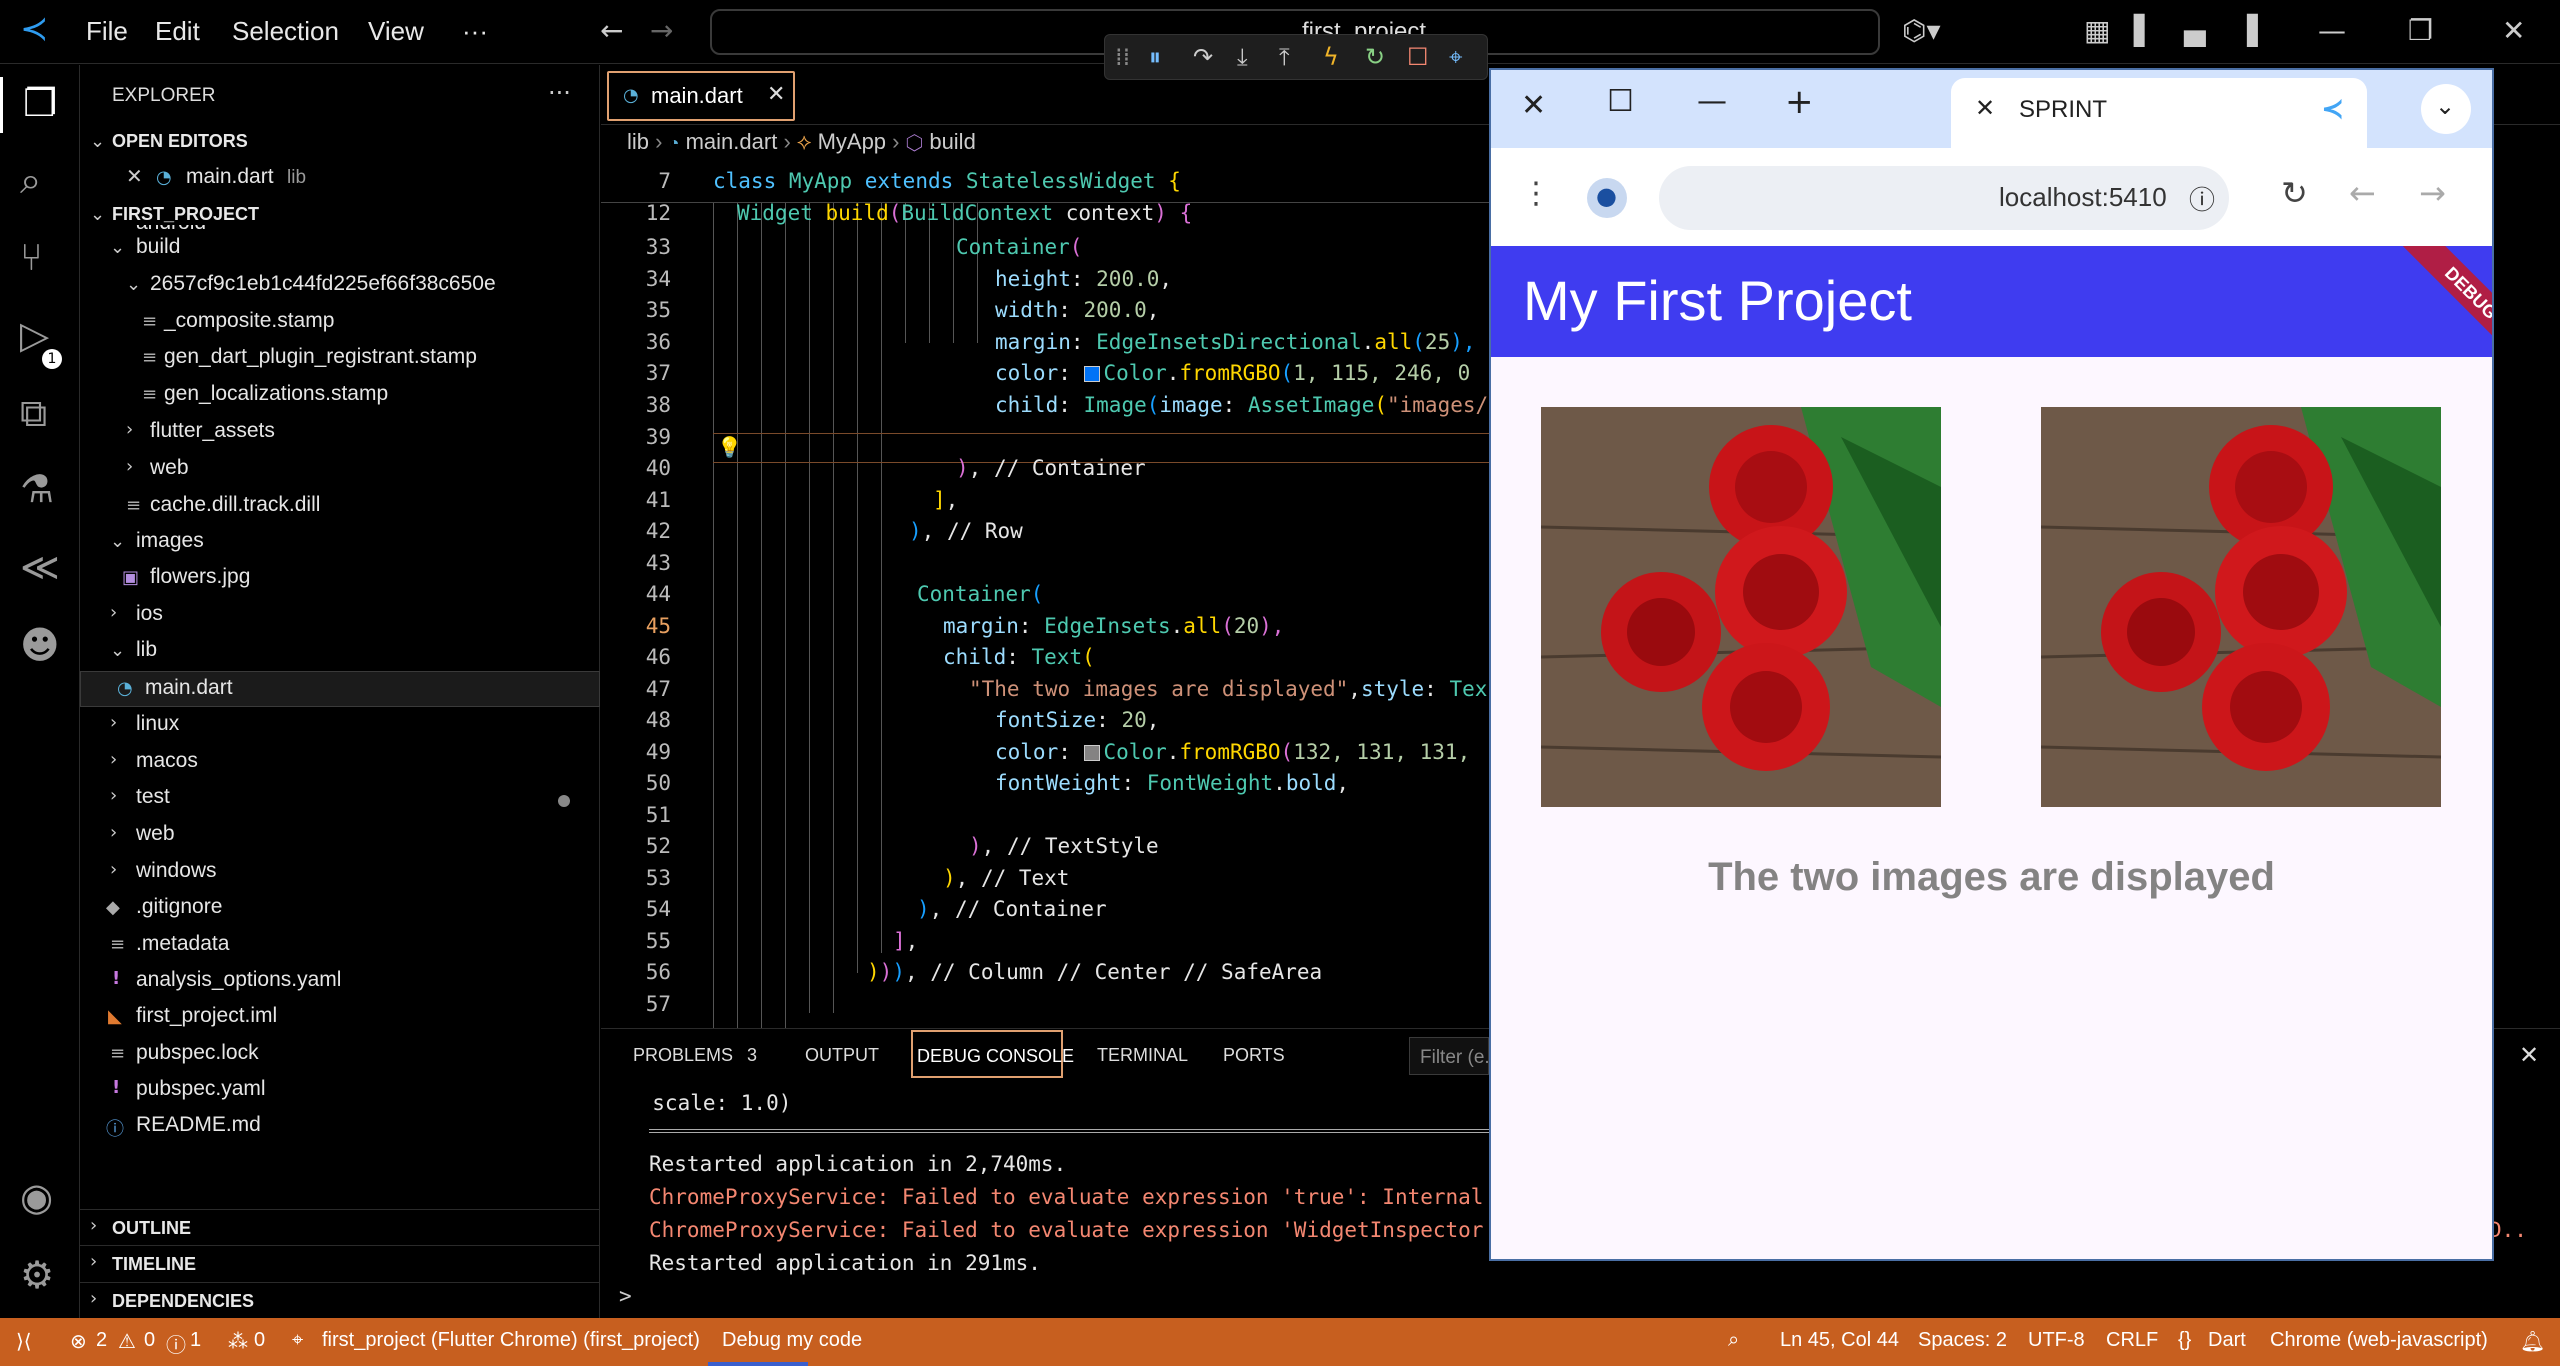 This screenshot has width=2560, height=1366. What do you see at coordinates (2056, 1340) in the screenshot?
I see `encoding: UTF-8` at bounding box center [2056, 1340].